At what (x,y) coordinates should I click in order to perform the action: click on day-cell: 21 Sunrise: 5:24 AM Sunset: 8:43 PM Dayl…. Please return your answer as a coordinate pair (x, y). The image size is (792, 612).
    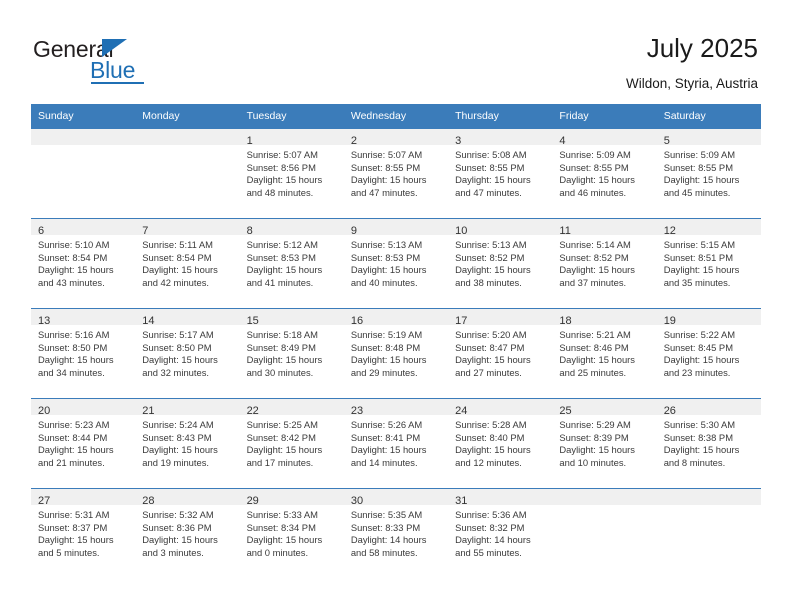
    Looking at the image, I should click on (187, 443).